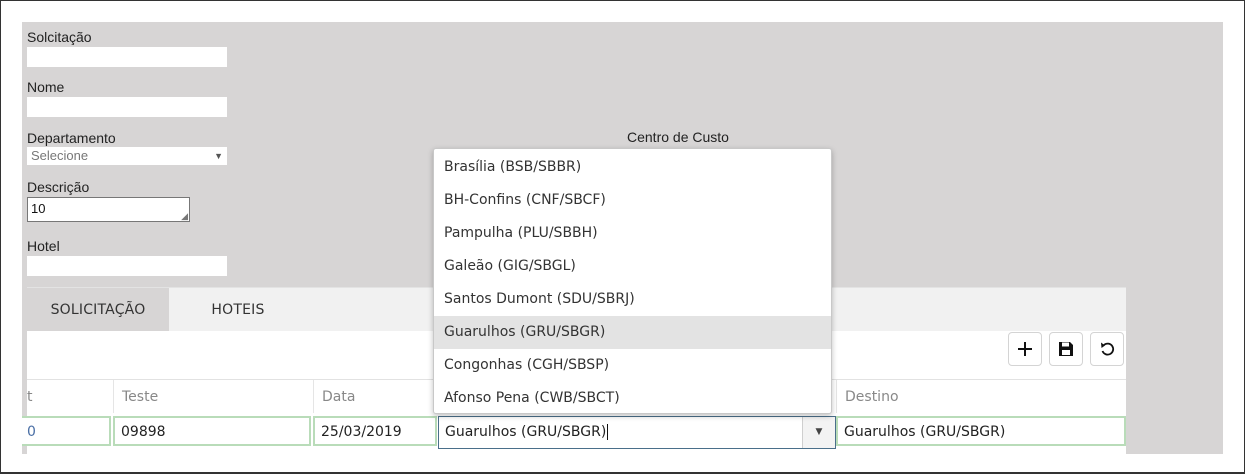 The width and height of the screenshot is (1245, 475). Describe the element at coordinates (127, 107) in the screenshot. I see `nome-input` at that location.